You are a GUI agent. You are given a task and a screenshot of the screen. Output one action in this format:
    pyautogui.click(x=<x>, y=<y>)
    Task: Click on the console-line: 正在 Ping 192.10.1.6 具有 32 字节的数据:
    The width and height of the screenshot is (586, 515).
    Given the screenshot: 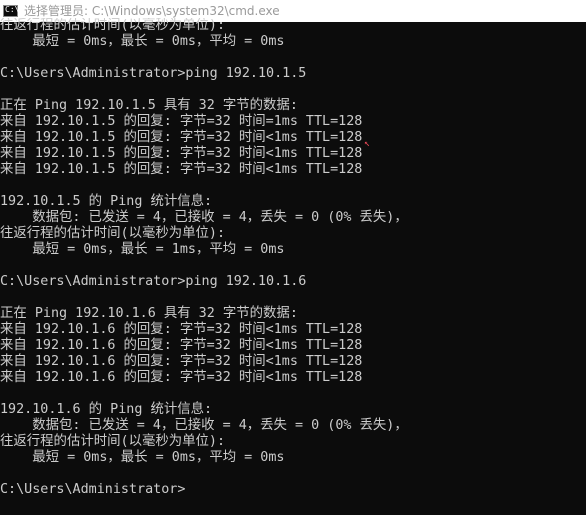 What is the action you would take?
    pyautogui.click(x=149, y=313)
    